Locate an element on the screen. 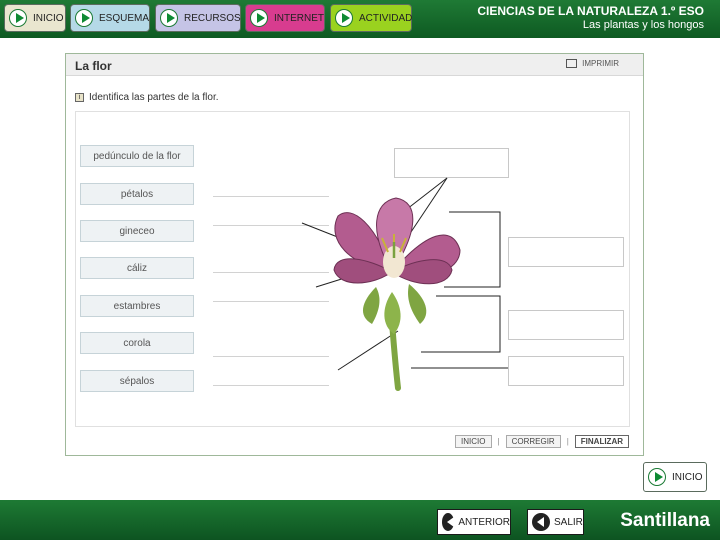 The width and height of the screenshot is (720, 540). nav-label: INTERNET is located at coordinates (299, 18).